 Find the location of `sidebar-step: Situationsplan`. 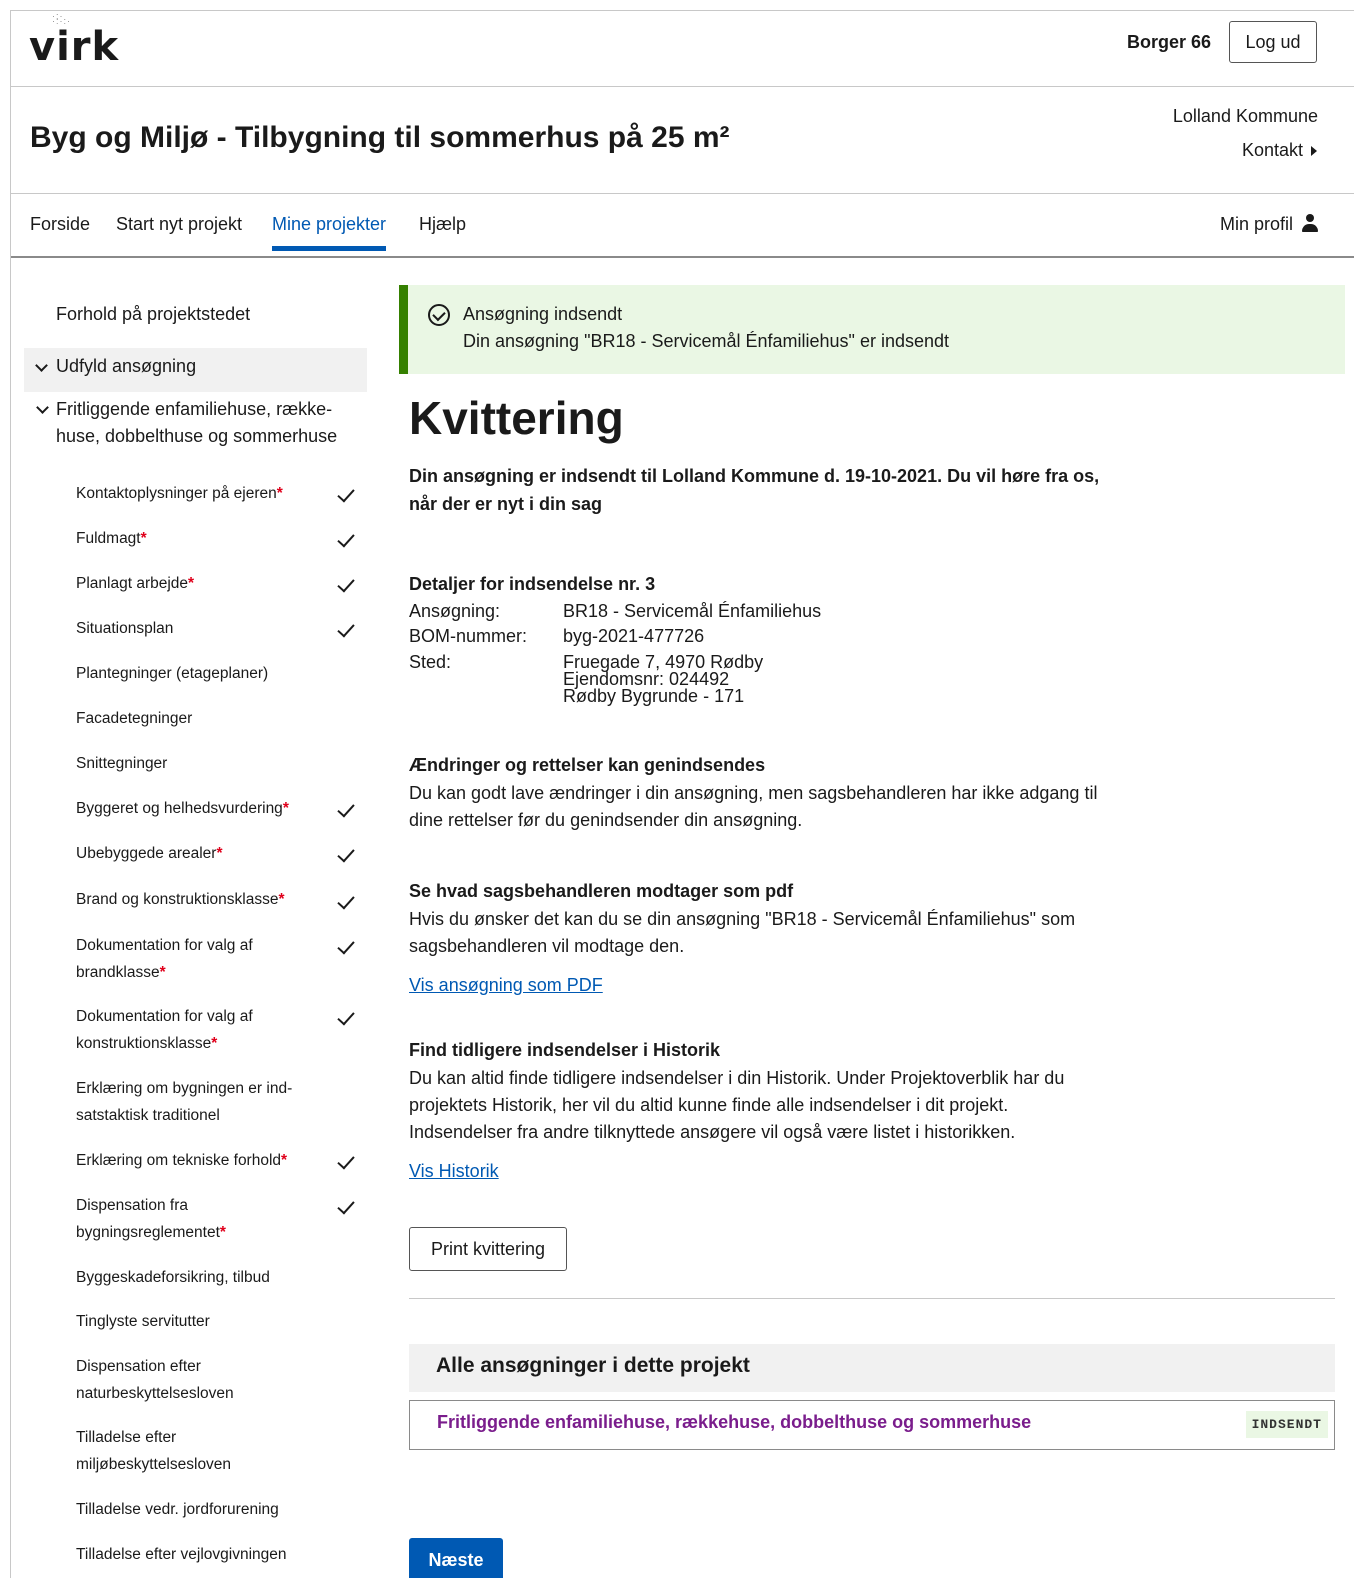

sidebar-step: Situationsplan is located at coordinates (201, 628).